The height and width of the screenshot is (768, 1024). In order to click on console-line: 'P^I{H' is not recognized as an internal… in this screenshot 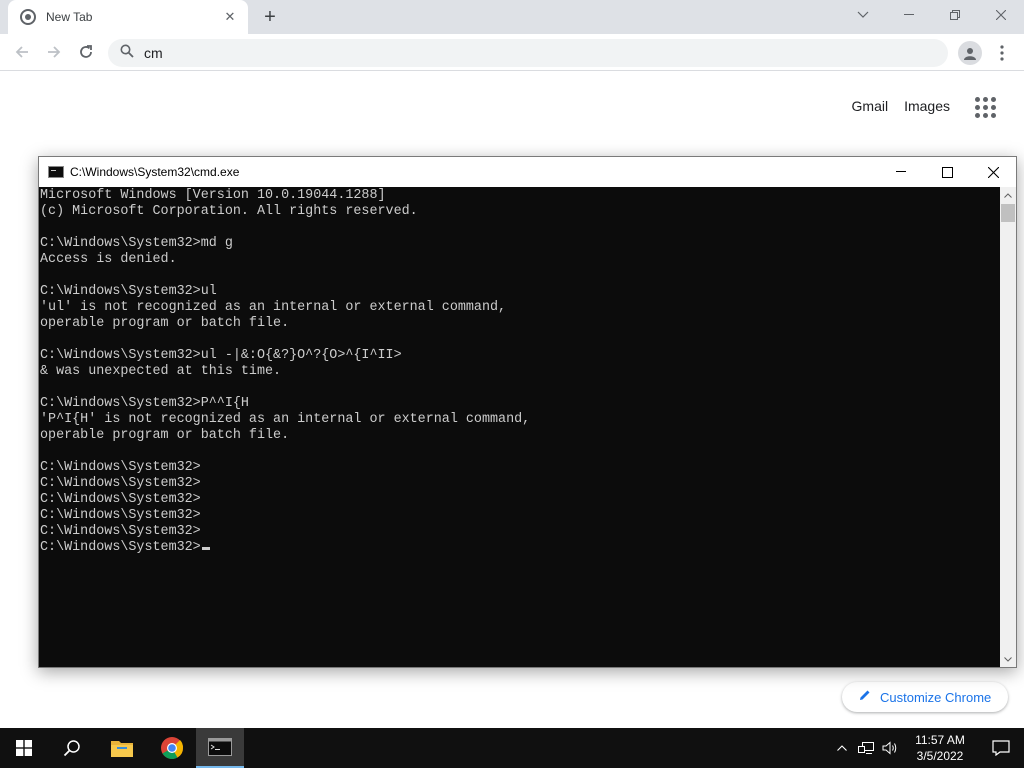, I will do `click(285, 419)`.